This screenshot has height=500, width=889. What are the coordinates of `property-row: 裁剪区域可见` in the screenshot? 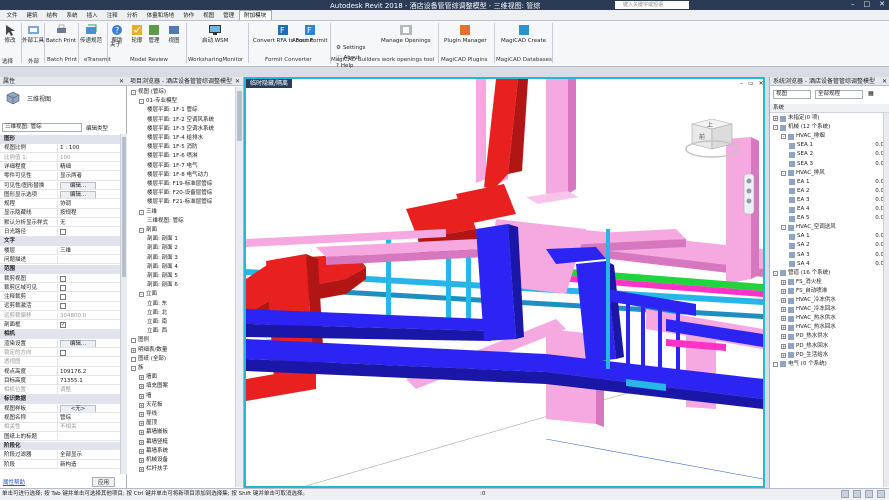 It's located at (60, 288).